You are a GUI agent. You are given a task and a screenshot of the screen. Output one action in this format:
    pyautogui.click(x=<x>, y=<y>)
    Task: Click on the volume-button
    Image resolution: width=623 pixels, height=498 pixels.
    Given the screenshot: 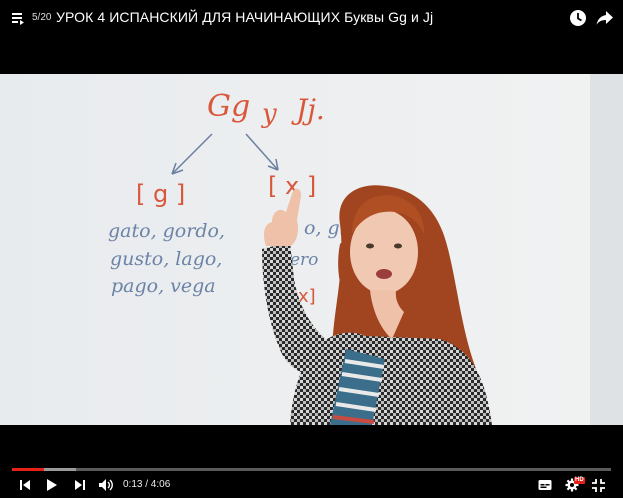 What is the action you would take?
    pyautogui.click(x=106, y=485)
    